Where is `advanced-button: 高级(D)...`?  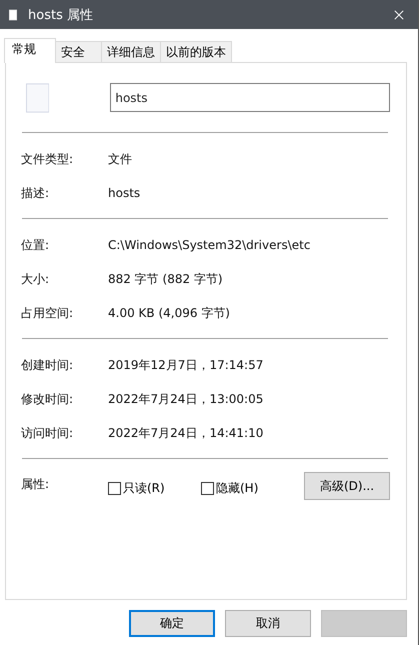 advanced-button: 高级(D)... is located at coordinates (347, 486).